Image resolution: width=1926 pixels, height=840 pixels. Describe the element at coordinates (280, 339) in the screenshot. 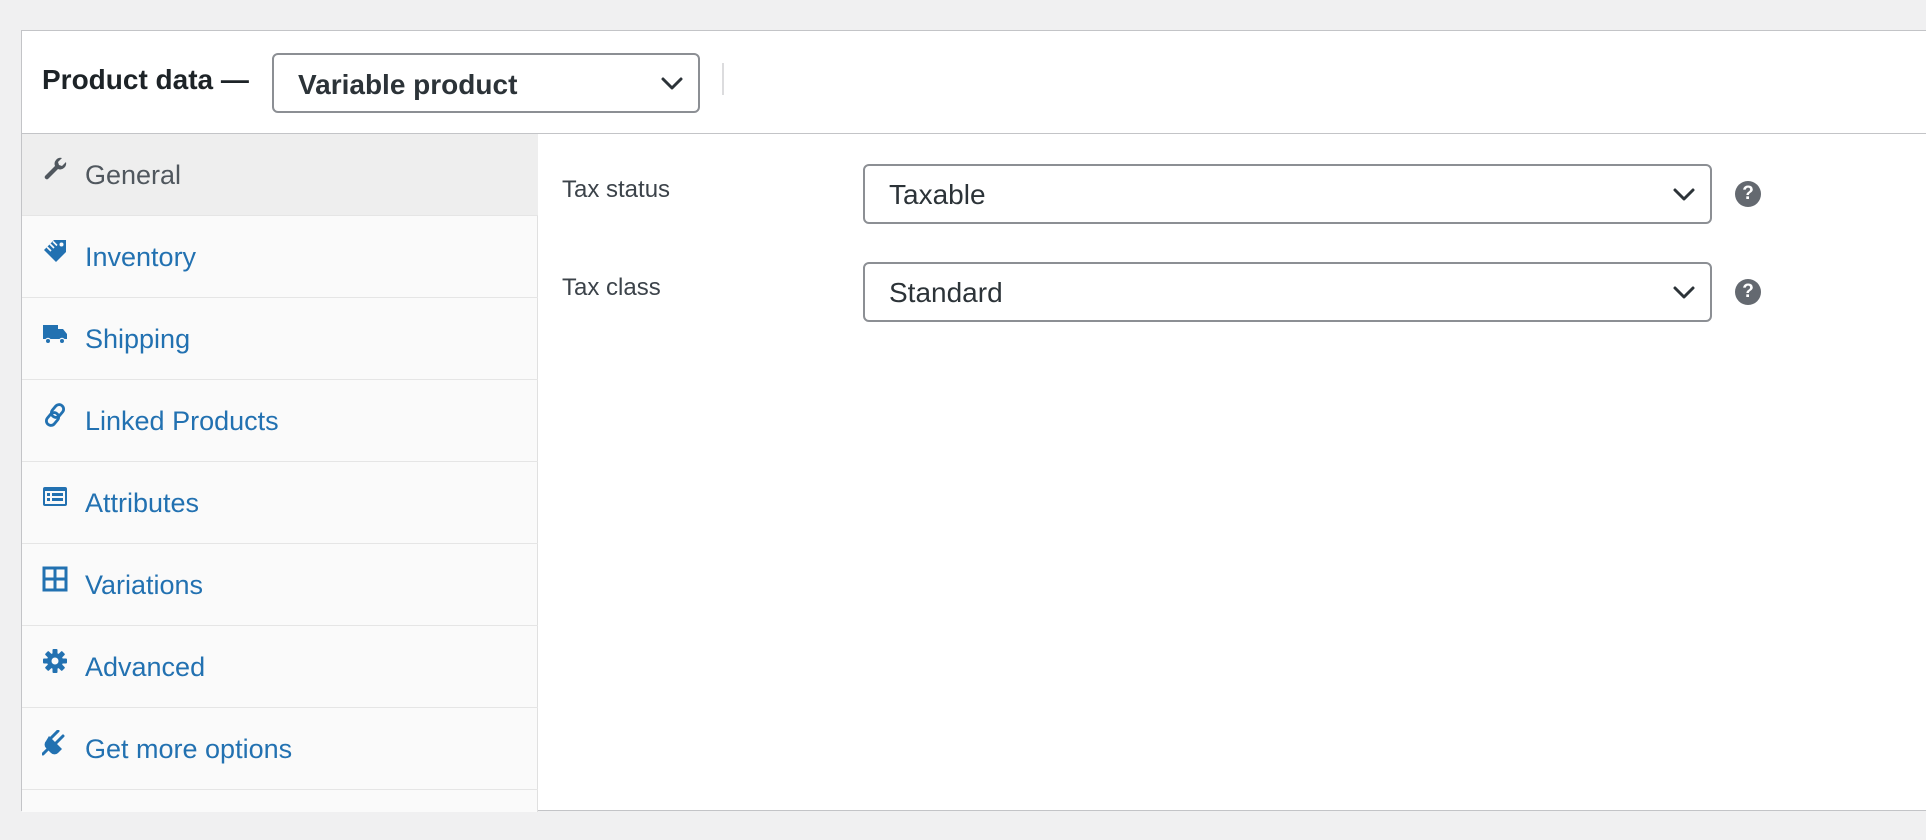

I see `tab-shipping: Shipping` at that location.